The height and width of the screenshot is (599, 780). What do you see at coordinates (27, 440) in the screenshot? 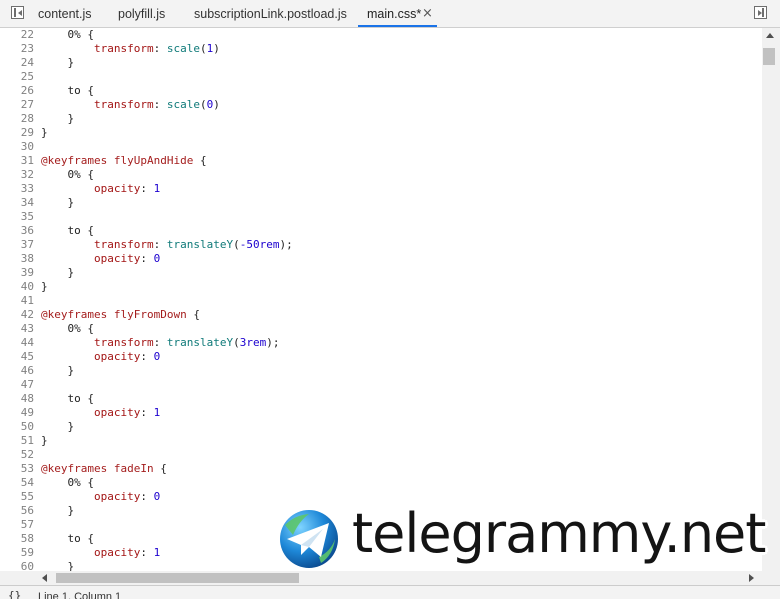
I see `line-number: 51` at bounding box center [27, 440].